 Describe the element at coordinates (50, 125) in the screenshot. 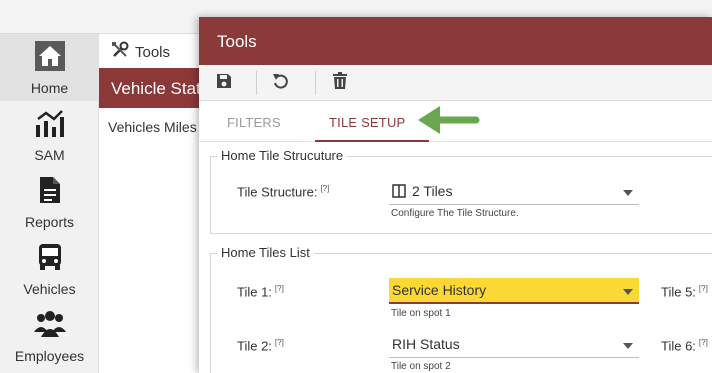

I see `chart-icon` at that location.